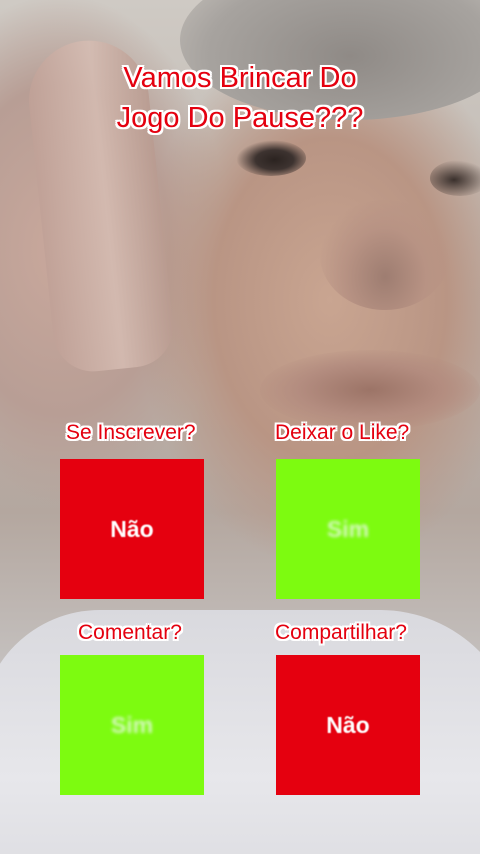 Image resolution: width=480 pixels, height=854 pixels. Describe the element at coordinates (240, 98) in the screenshot. I see `page-title: Vamos Brincar Do Jogo Do Pause???` at that location.